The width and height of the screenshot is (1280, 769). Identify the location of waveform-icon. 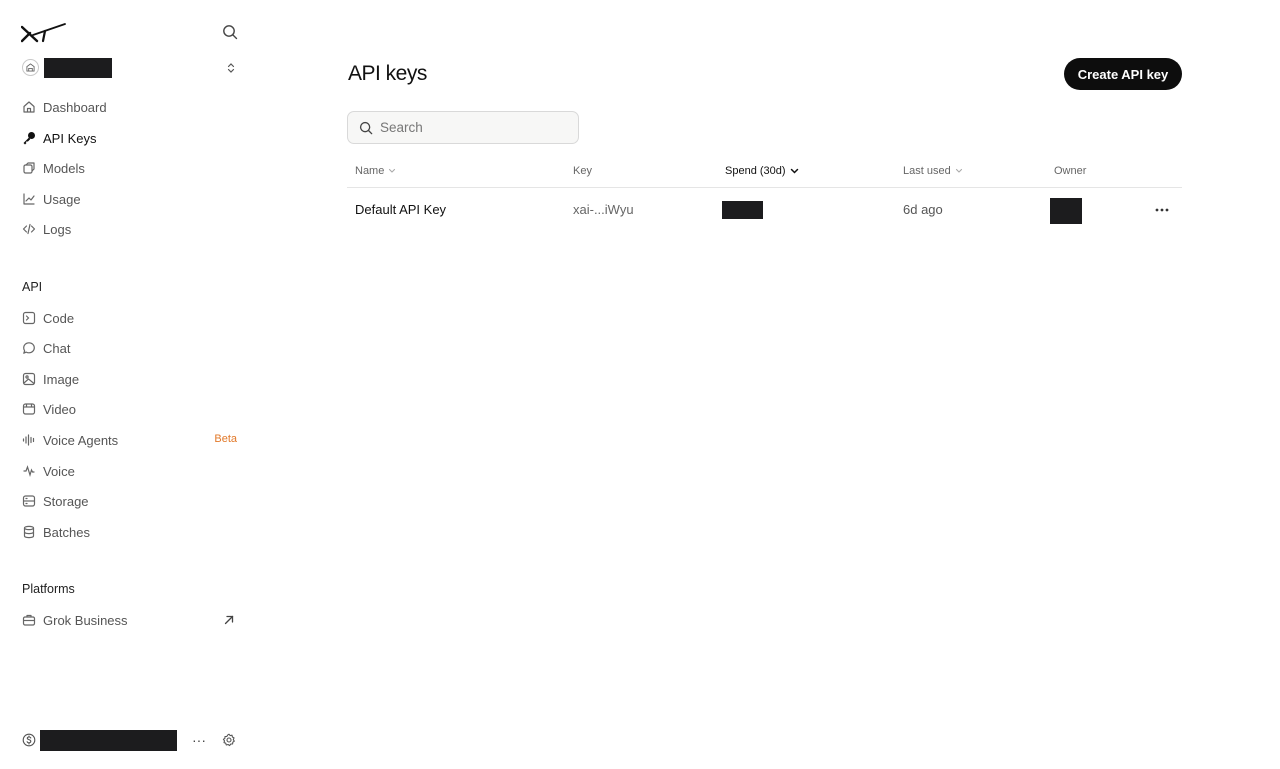
(29, 440).